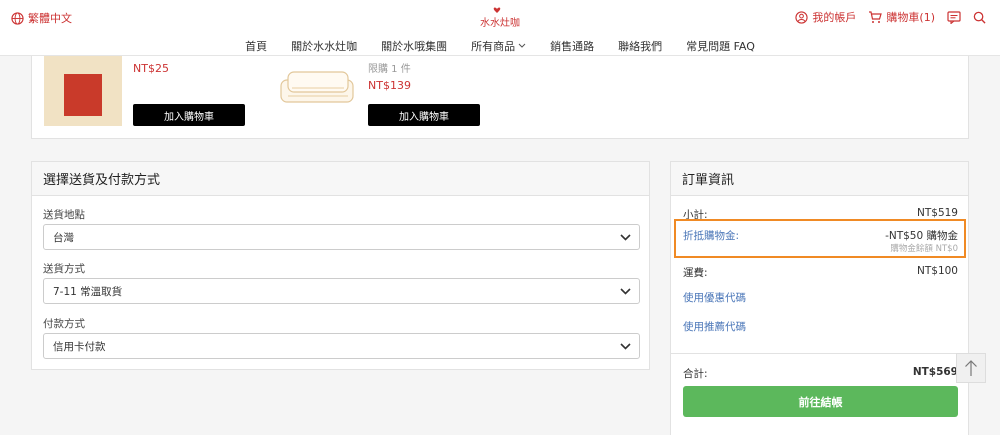 This screenshot has width=1000, height=435. Describe the element at coordinates (820, 235) in the screenshot. I see `store-credit-row: 折抵購物金: -NT$50 購物金` at that location.